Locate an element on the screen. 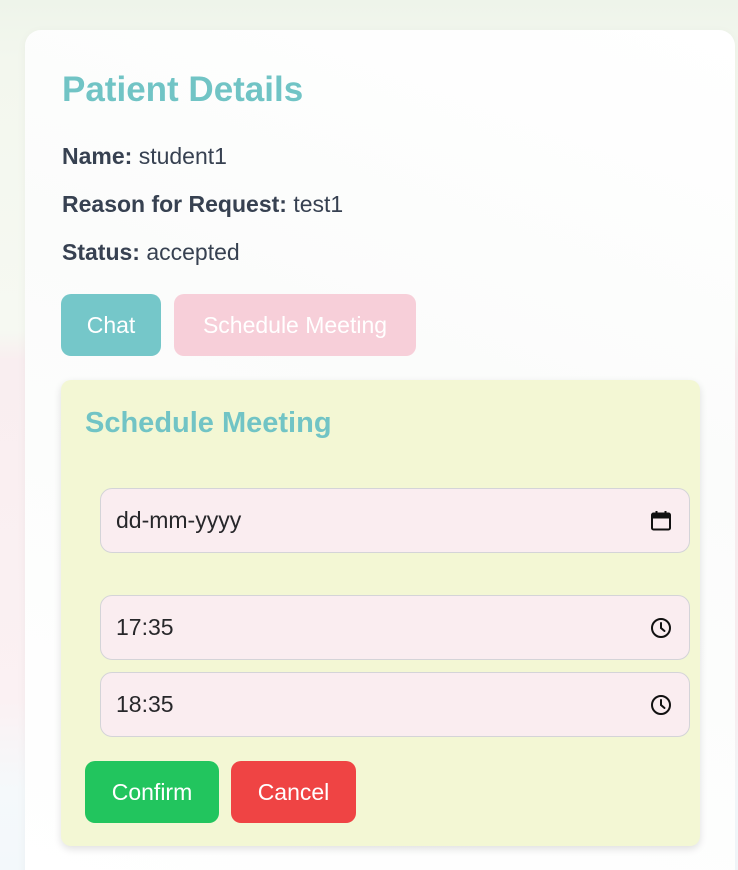 This screenshot has width=738, height=870. calendar-icon is located at coordinates (661, 521).